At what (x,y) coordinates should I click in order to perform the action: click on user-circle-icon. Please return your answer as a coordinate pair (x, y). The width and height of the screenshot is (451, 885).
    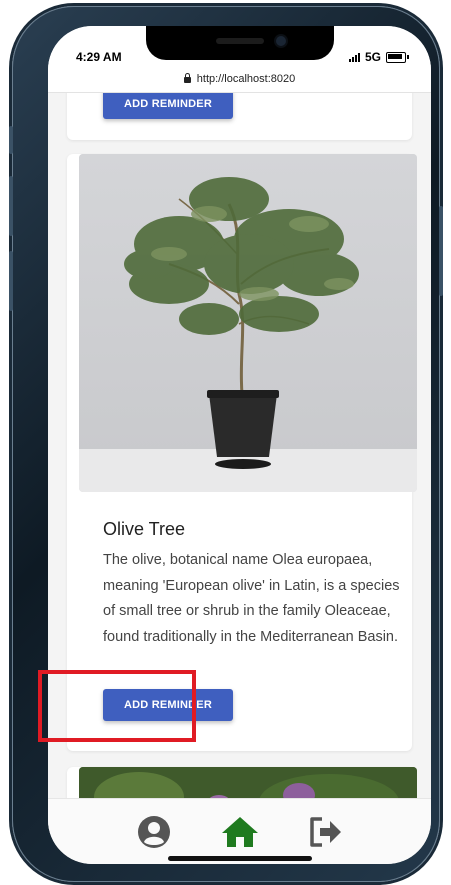
    Looking at the image, I should click on (154, 832).